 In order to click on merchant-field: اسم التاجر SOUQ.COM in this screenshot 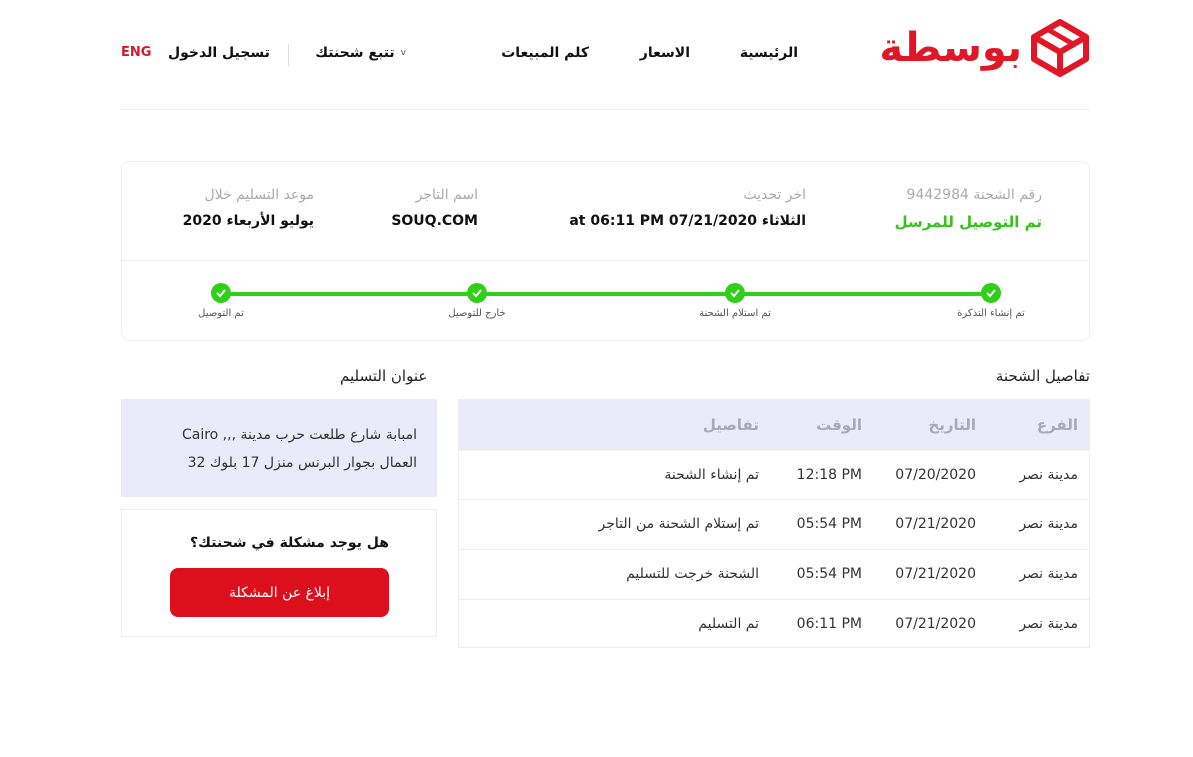, I will do `click(434, 208)`.